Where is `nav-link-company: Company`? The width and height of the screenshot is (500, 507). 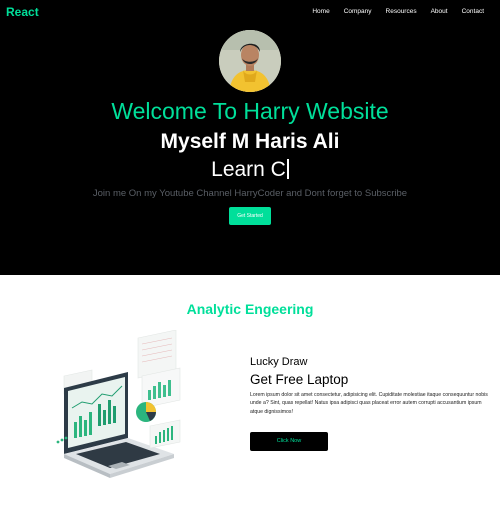
nav-link-company: Company is located at coordinates (358, 11).